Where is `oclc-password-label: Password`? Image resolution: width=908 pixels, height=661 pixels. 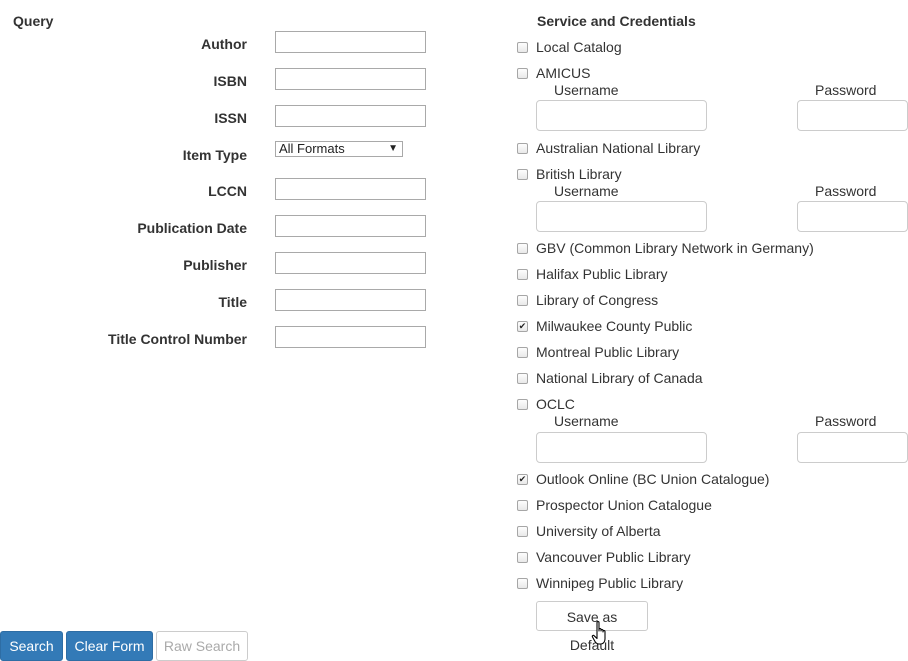
oclc-password-label: Password is located at coordinates (846, 421).